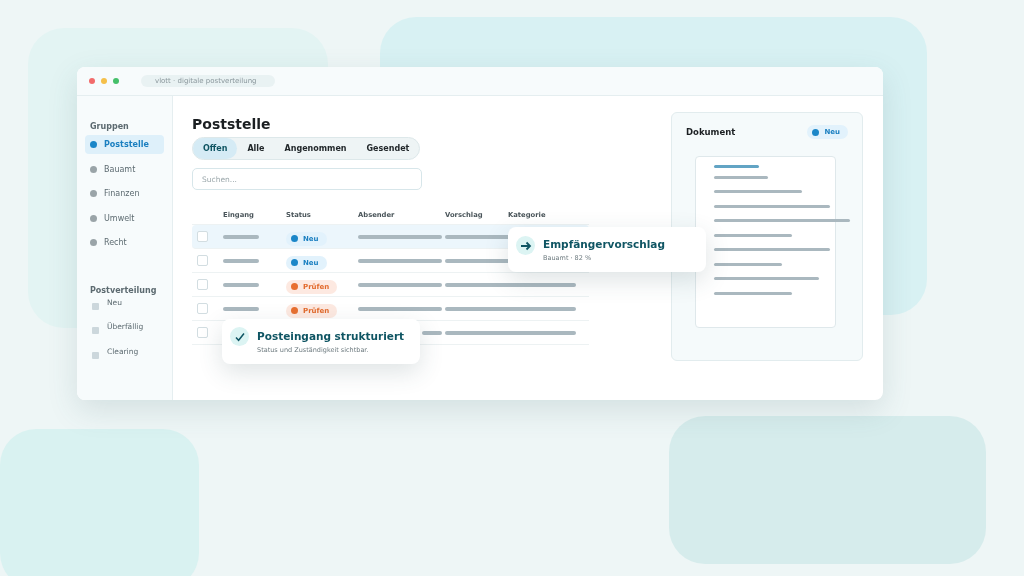  Describe the element at coordinates (109, 126) in the screenshot. I see `section-heading: Gruppen` at that location.